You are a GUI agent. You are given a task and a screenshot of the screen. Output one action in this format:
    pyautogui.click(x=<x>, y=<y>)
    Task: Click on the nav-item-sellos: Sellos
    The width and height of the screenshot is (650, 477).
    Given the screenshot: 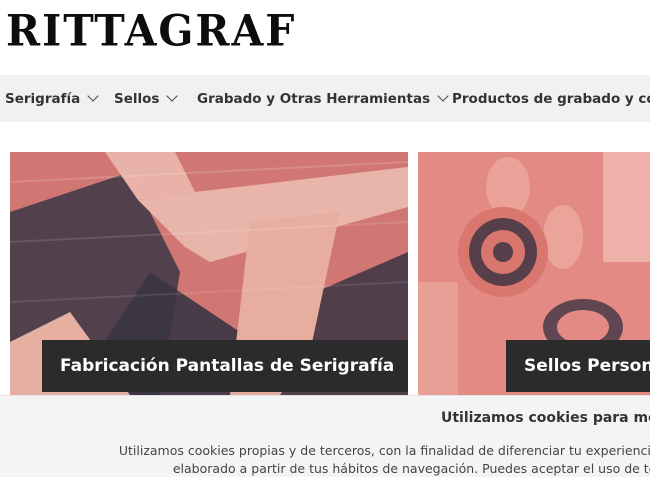 What is the action you would take?
    pyautogui.click(x=146, y=98)
    